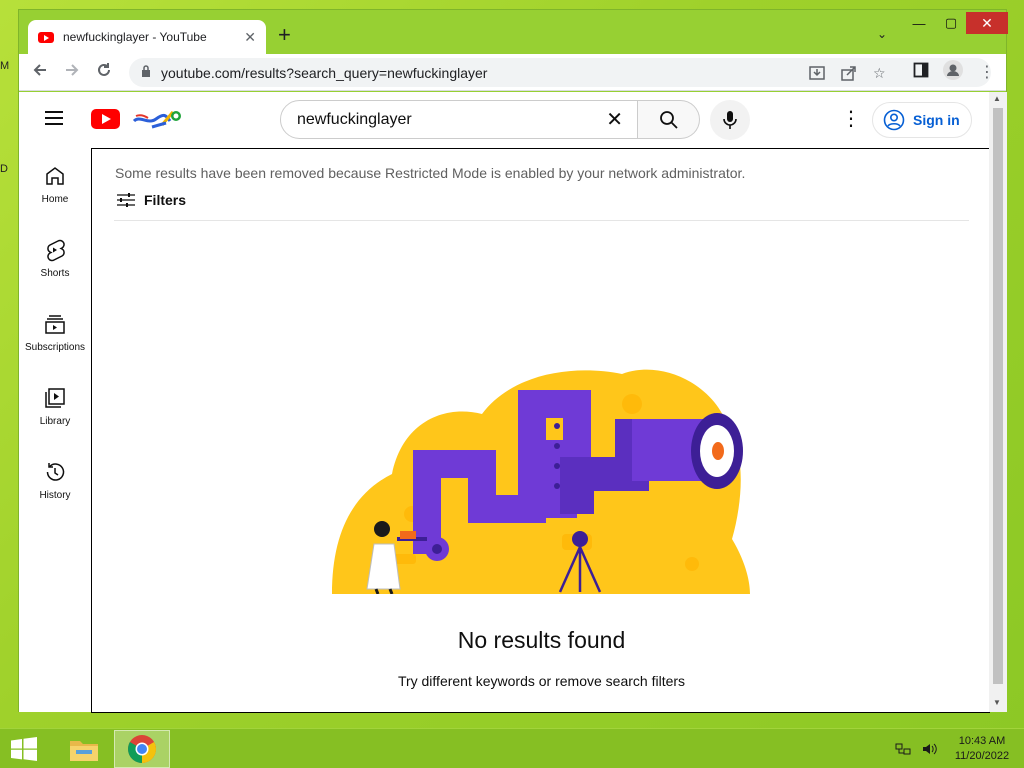  I want to click on voice-search-button, so click(730, 120).